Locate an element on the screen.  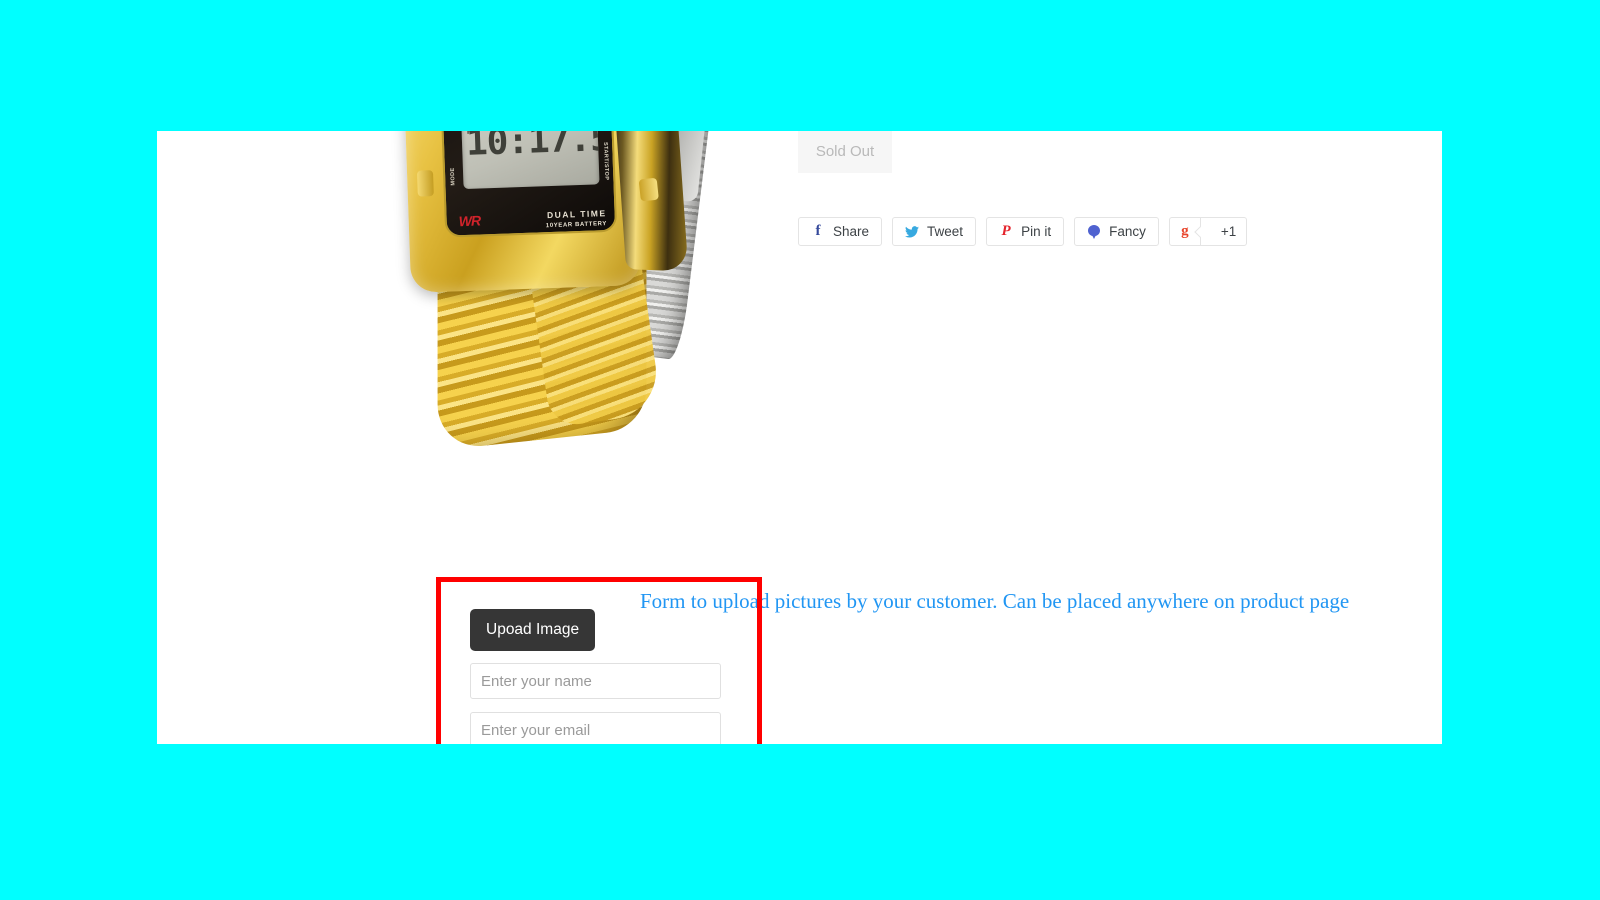
fancy-label: Fancy is located at coordinates (1127, 231).